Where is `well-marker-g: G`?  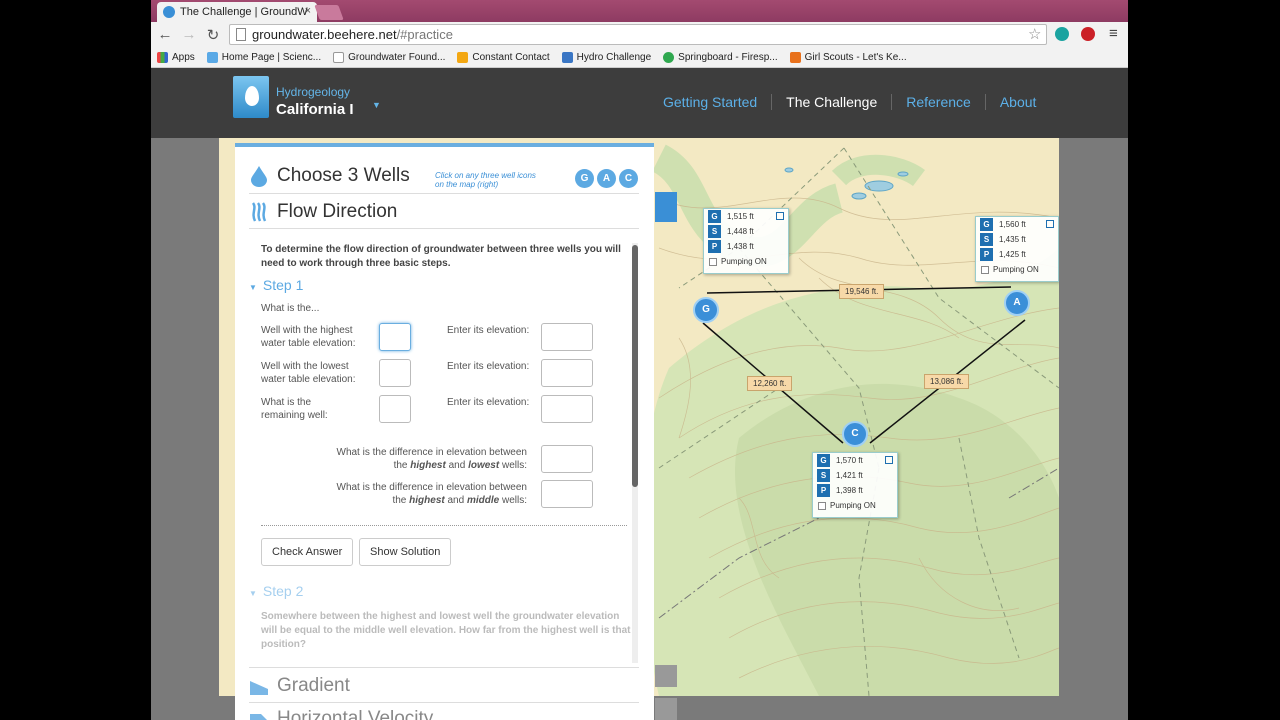 well-marker-g: G is located at coordinates (706, 310).